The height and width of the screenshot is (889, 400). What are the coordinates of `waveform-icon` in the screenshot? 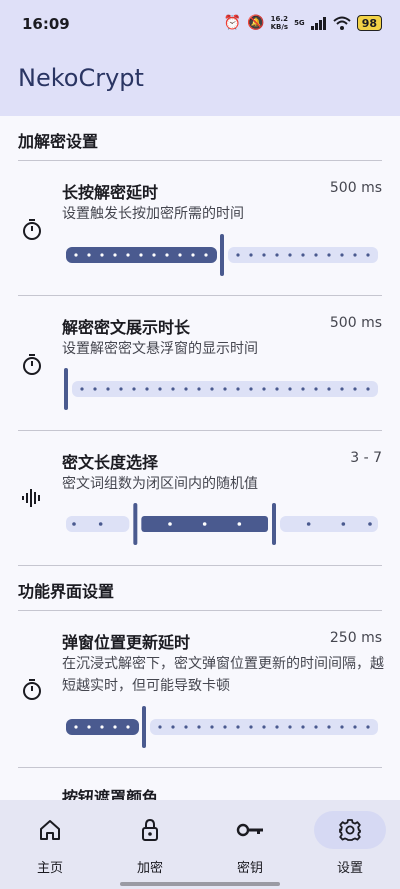 It's located at (31, 498).